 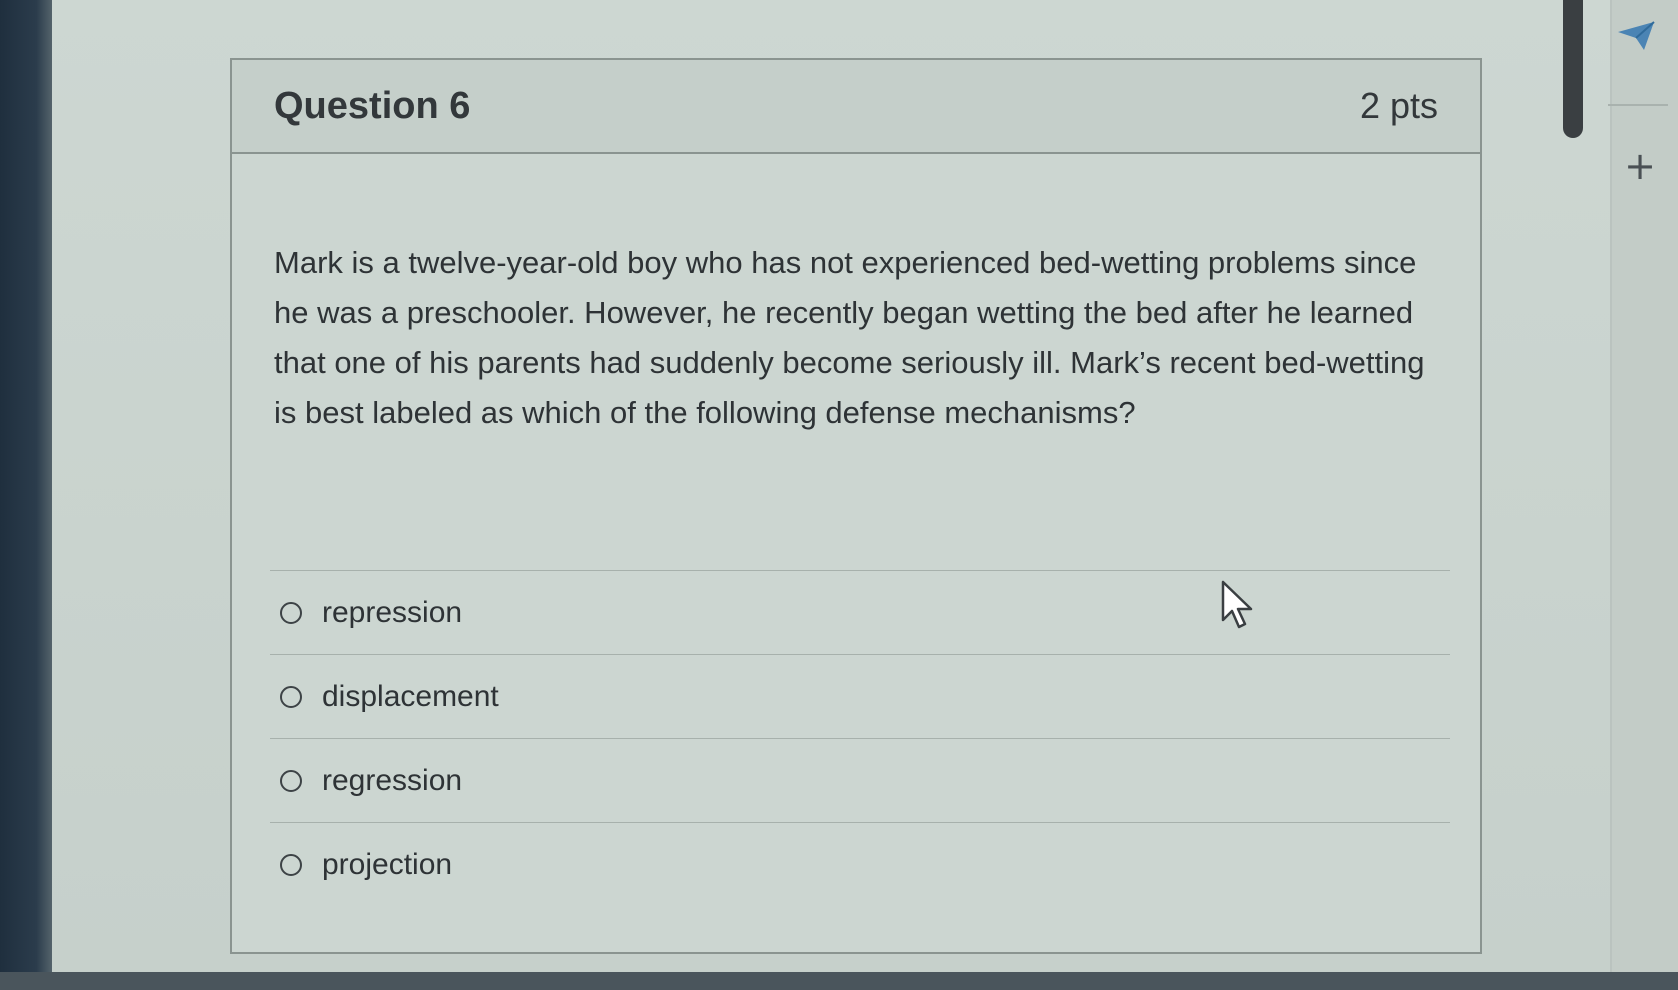 What do you see at coordinates (410, 696) in the screenshot?
I see `answer-label: displacement` at bounding box center [410, 696].